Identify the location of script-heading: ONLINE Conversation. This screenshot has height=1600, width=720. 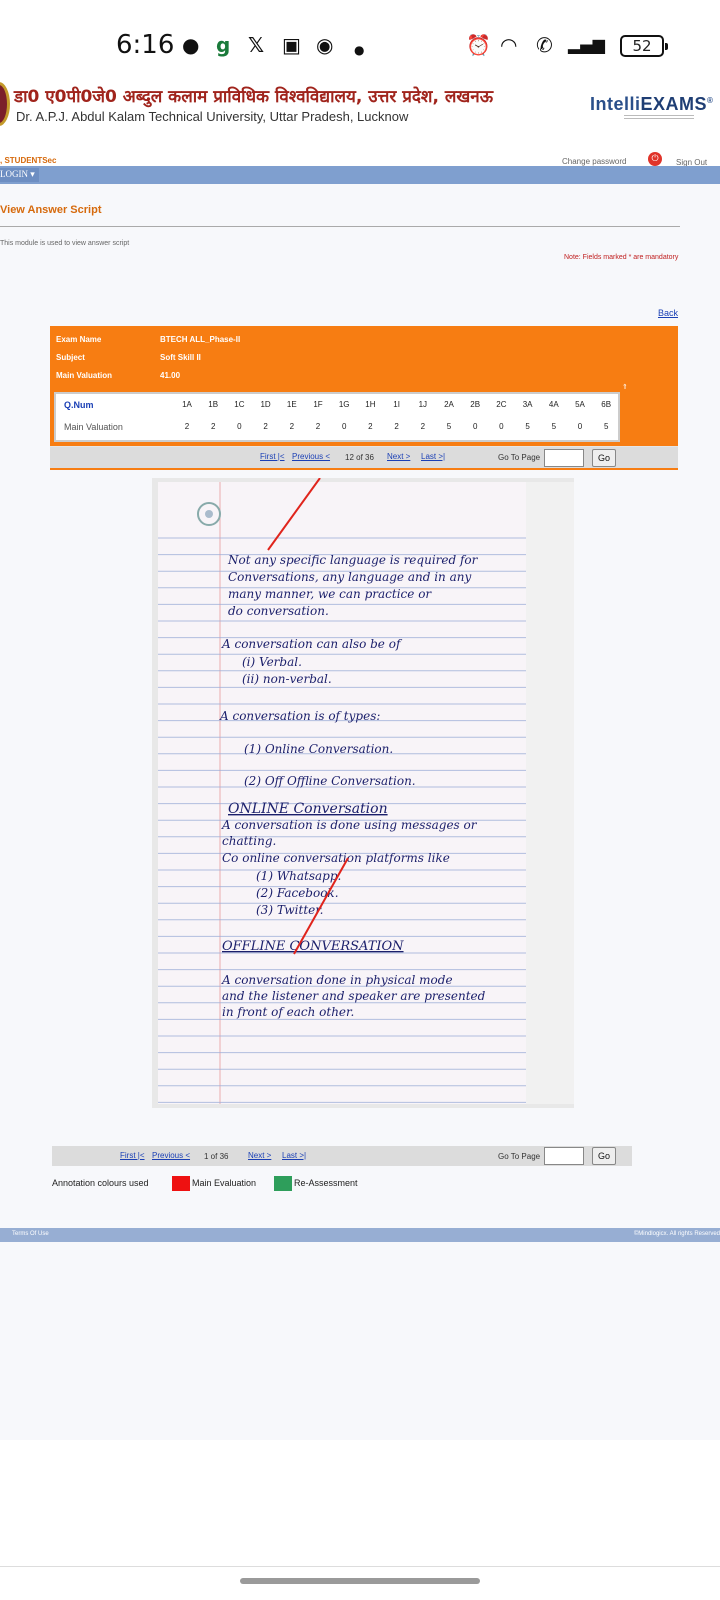
(308, 809).